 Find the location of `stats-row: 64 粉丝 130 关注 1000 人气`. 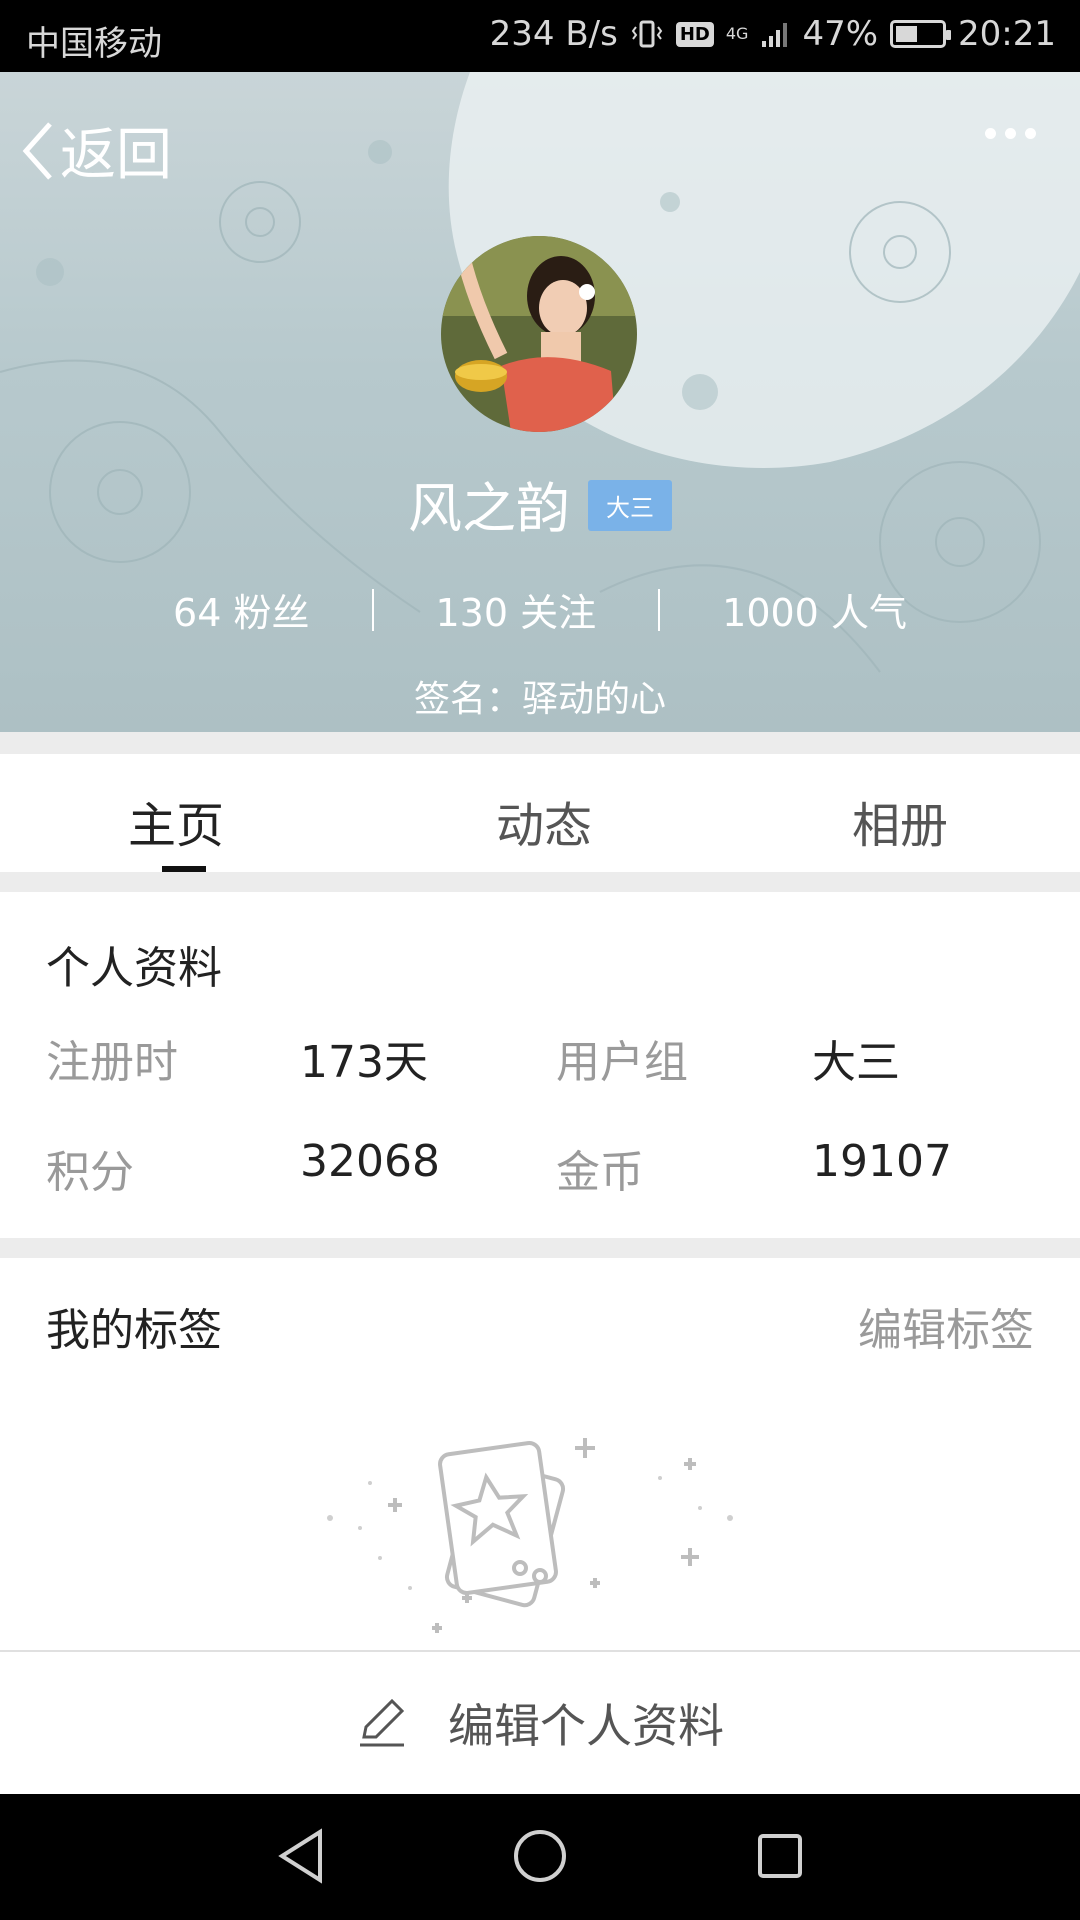

stats-row: 64 粉丝 130 关注 1000 人气 is located at coordinates (540, 609).